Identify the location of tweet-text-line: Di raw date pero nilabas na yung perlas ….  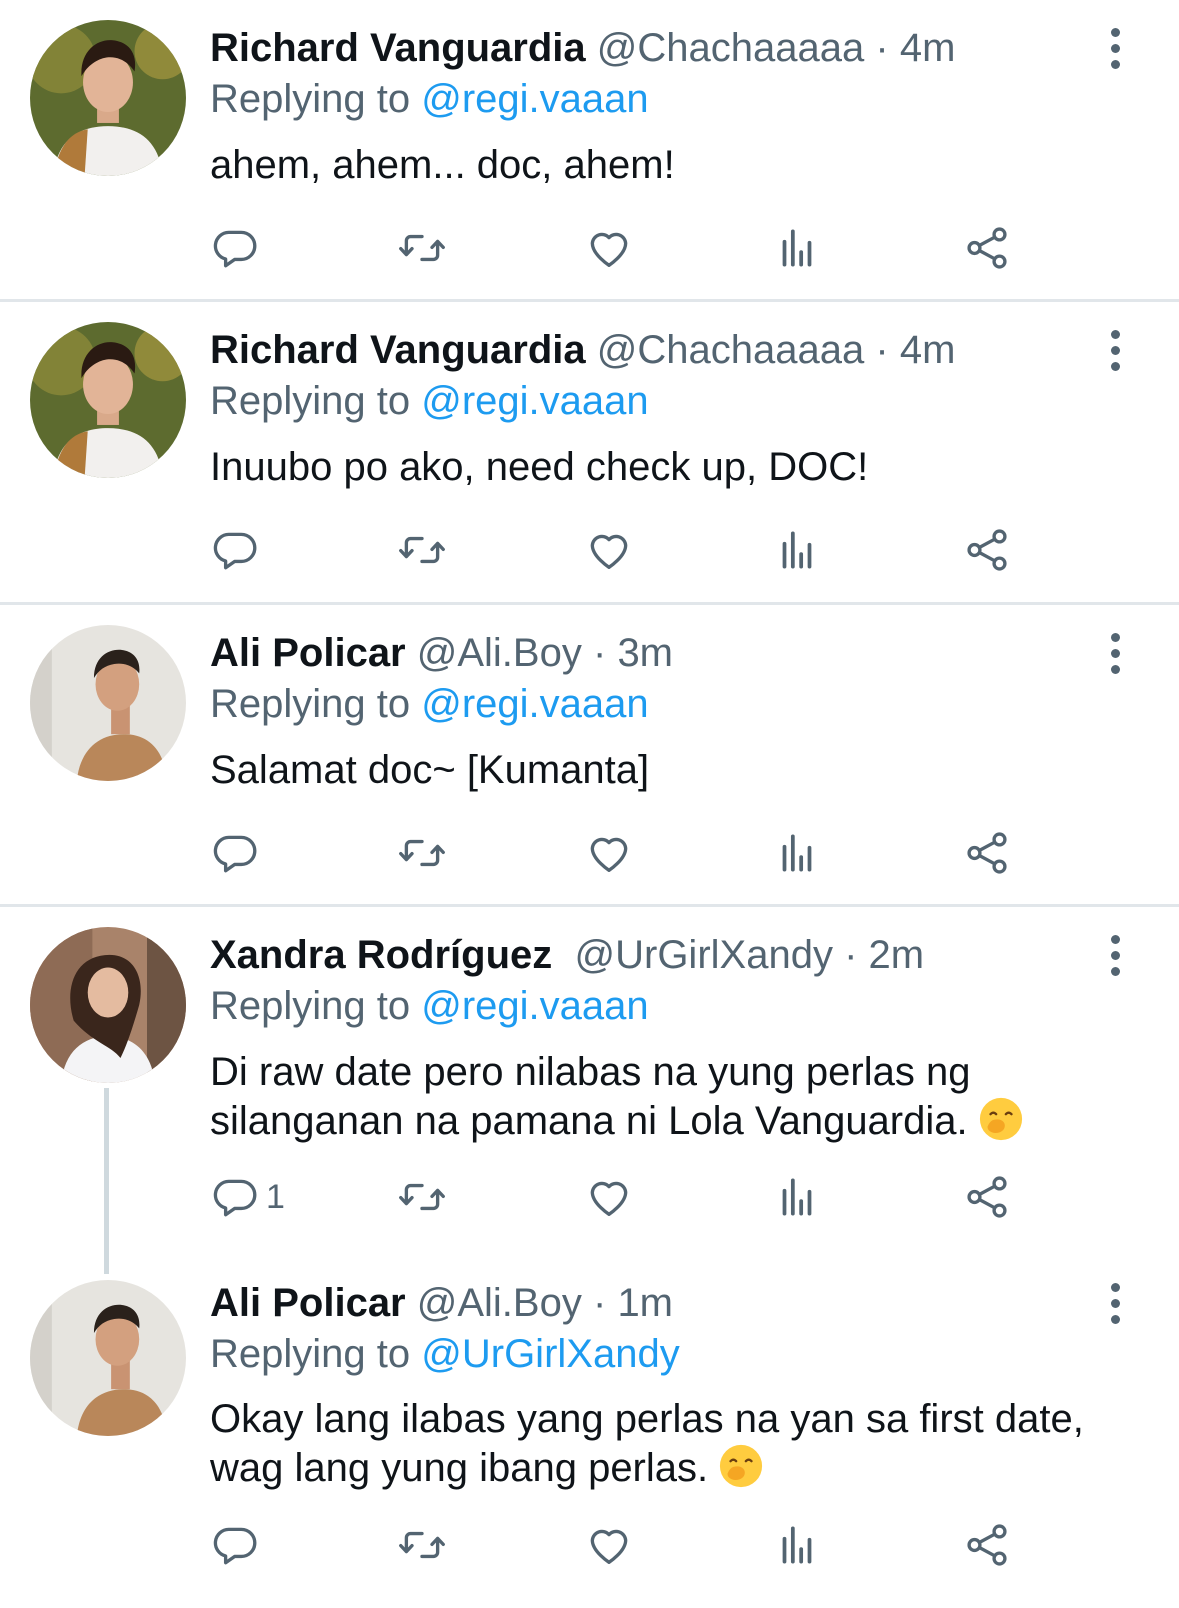
(590, 1072).